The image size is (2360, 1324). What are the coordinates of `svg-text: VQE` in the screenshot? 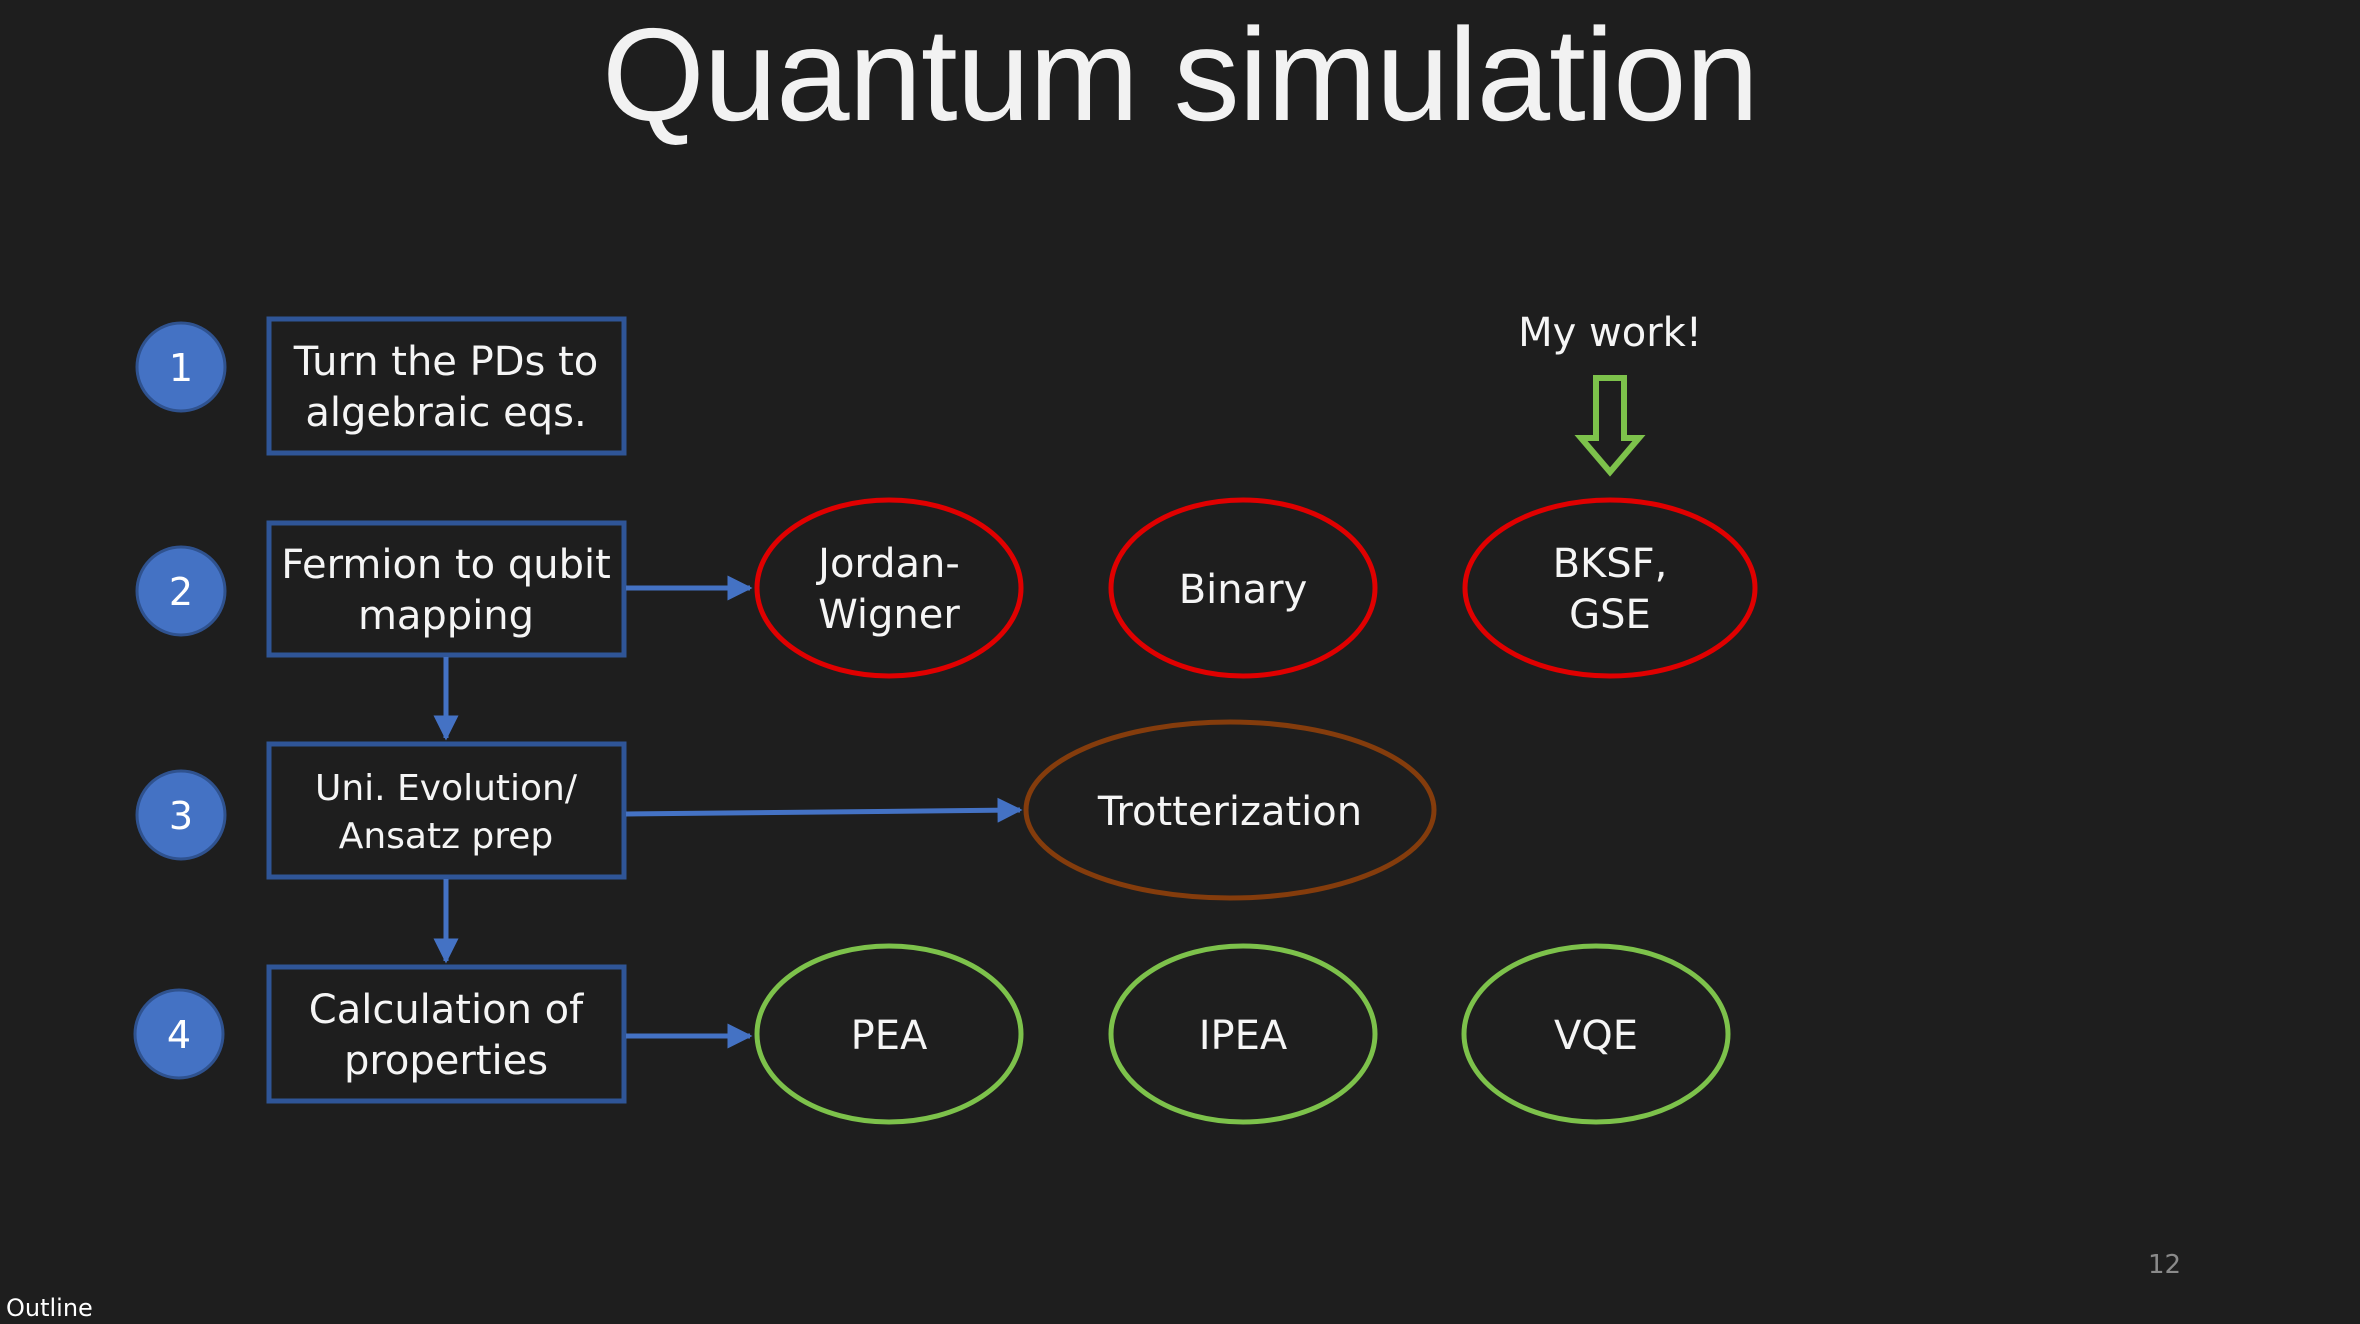 It's located at (1596, 1036).